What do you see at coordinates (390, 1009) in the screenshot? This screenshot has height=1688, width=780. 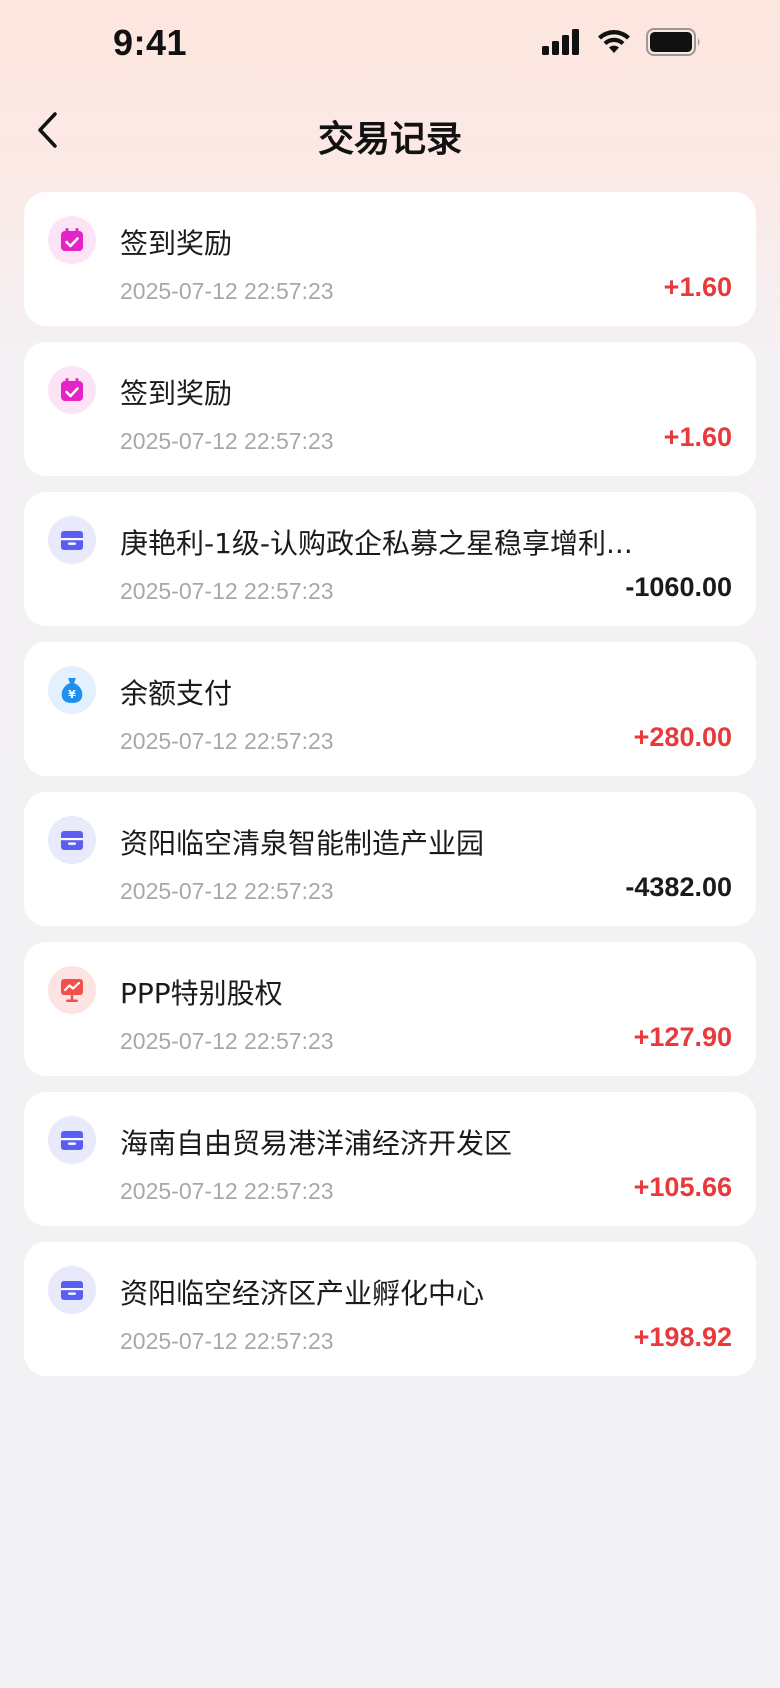 I see `transaction-item: PPP特别股权 2025-07-12 22:57:23 +127.90` at bounding box center [390, 1009].